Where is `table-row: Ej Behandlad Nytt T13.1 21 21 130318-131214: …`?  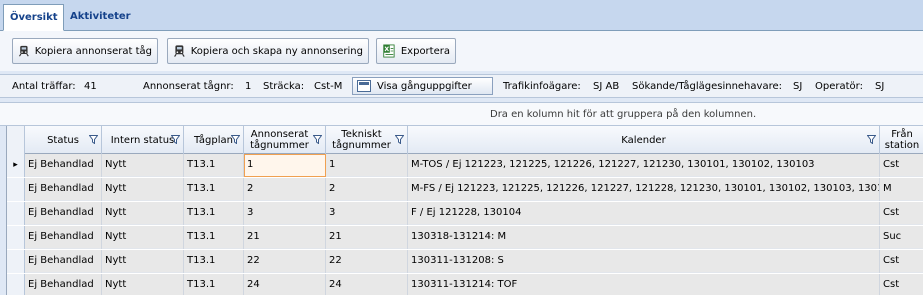
table-row: Ej Behandlad Nytt T13.1 21 21 130318-131214: … is located at coordinates (465, 237).